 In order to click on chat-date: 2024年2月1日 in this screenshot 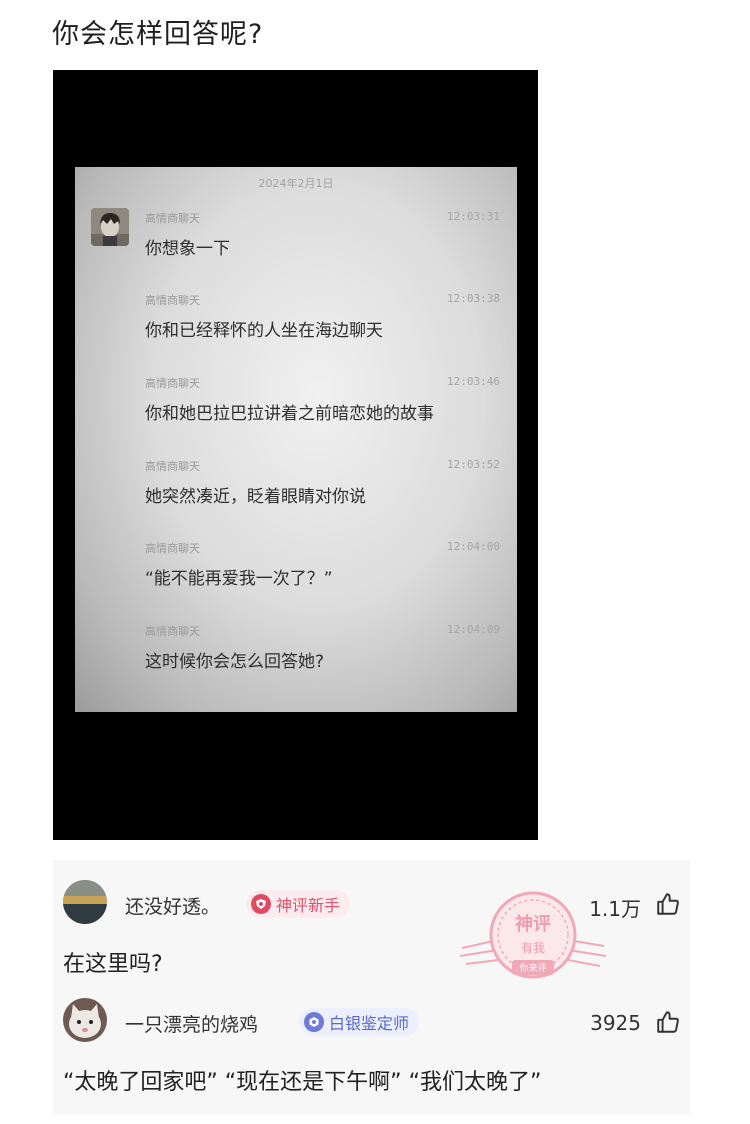, I will do `click(296, 183)`.